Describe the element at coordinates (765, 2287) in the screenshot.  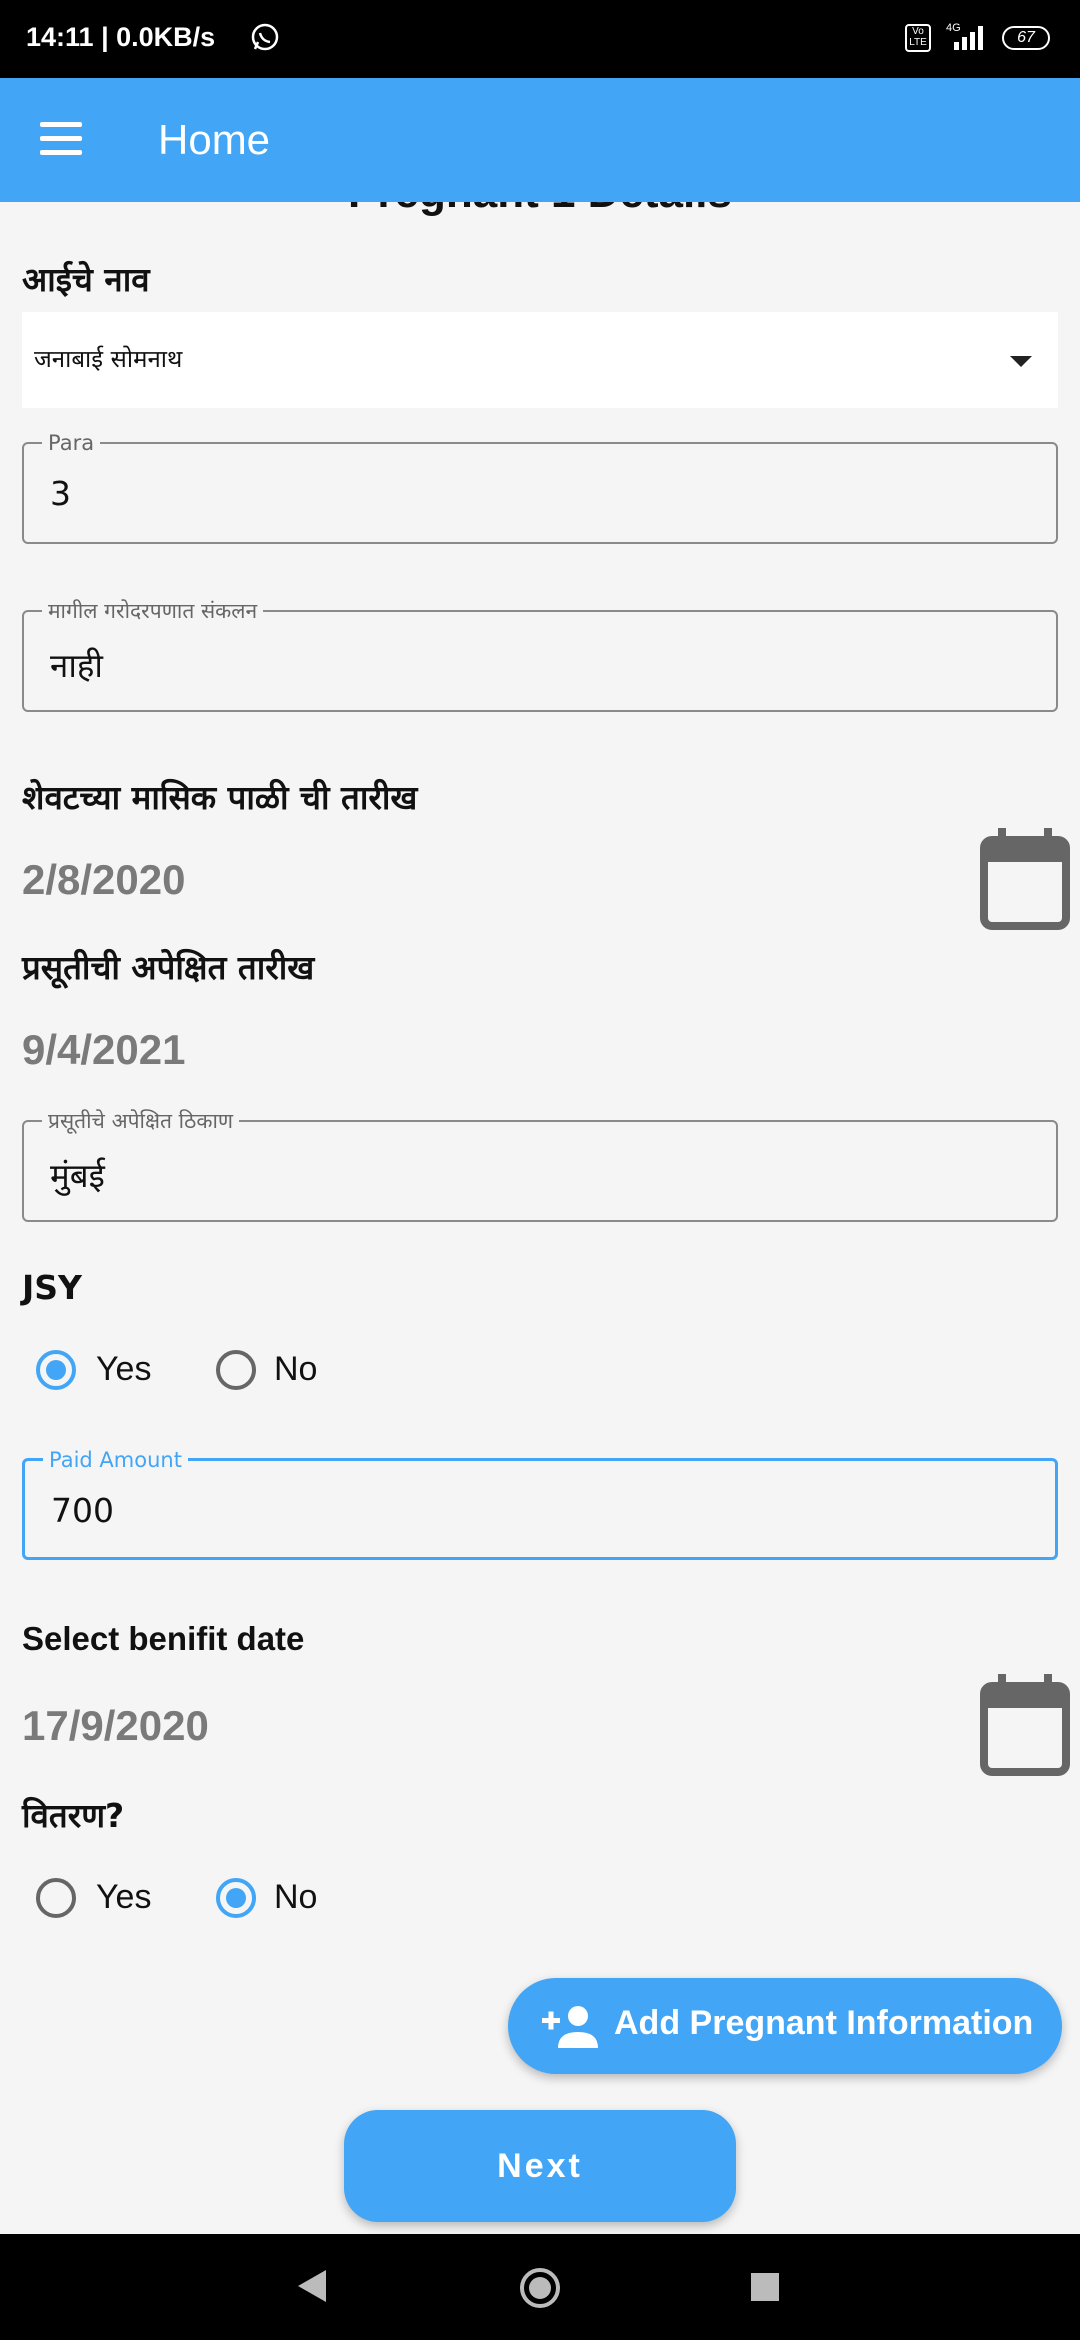
I see `recents-icon` at that location.